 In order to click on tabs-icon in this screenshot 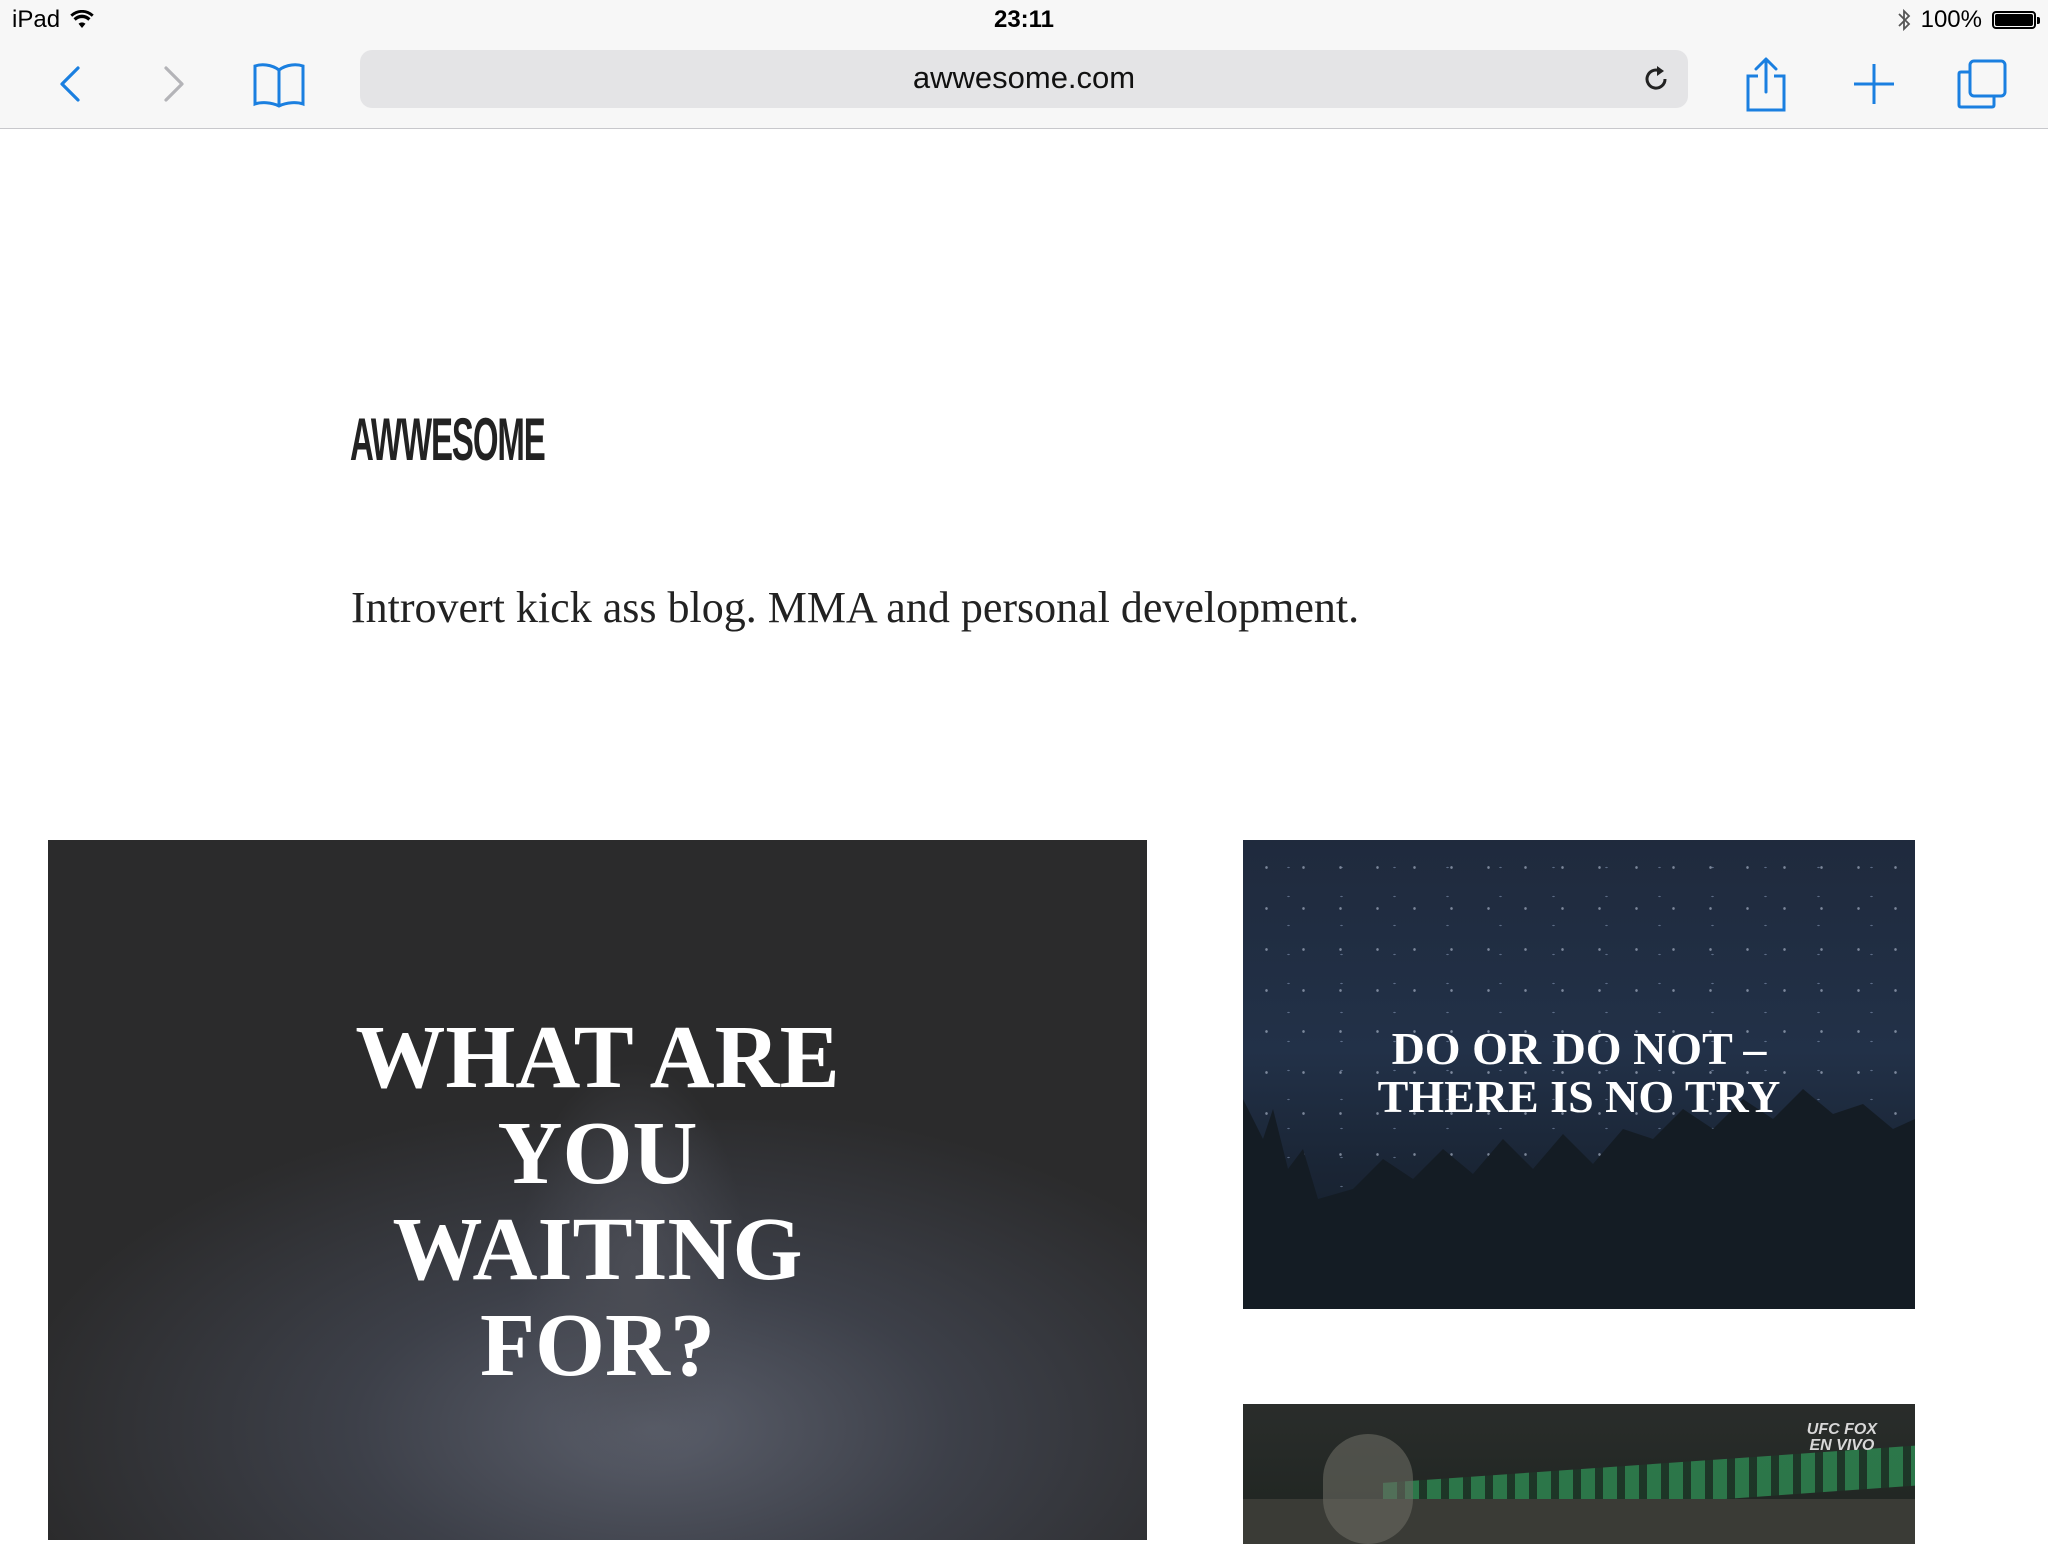, I will do `click(1982, 84)`.